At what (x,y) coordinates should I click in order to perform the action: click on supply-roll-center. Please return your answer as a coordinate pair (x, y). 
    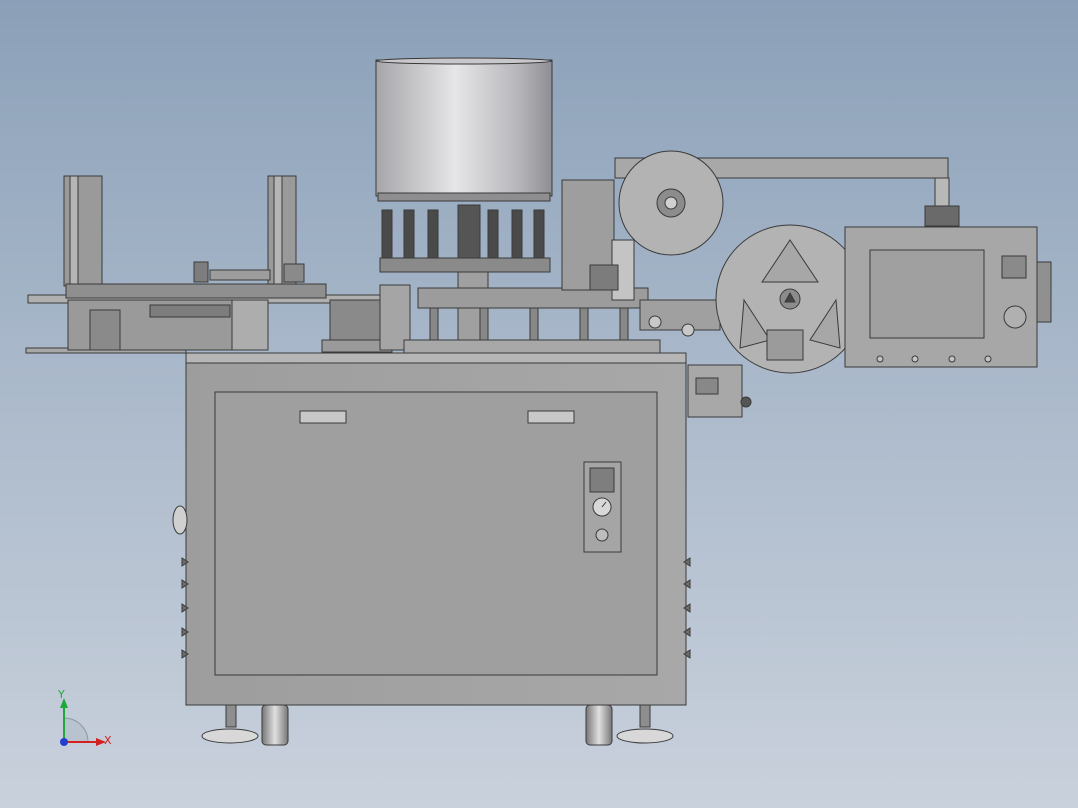
    Looking at the image, I should click on (671, 203).